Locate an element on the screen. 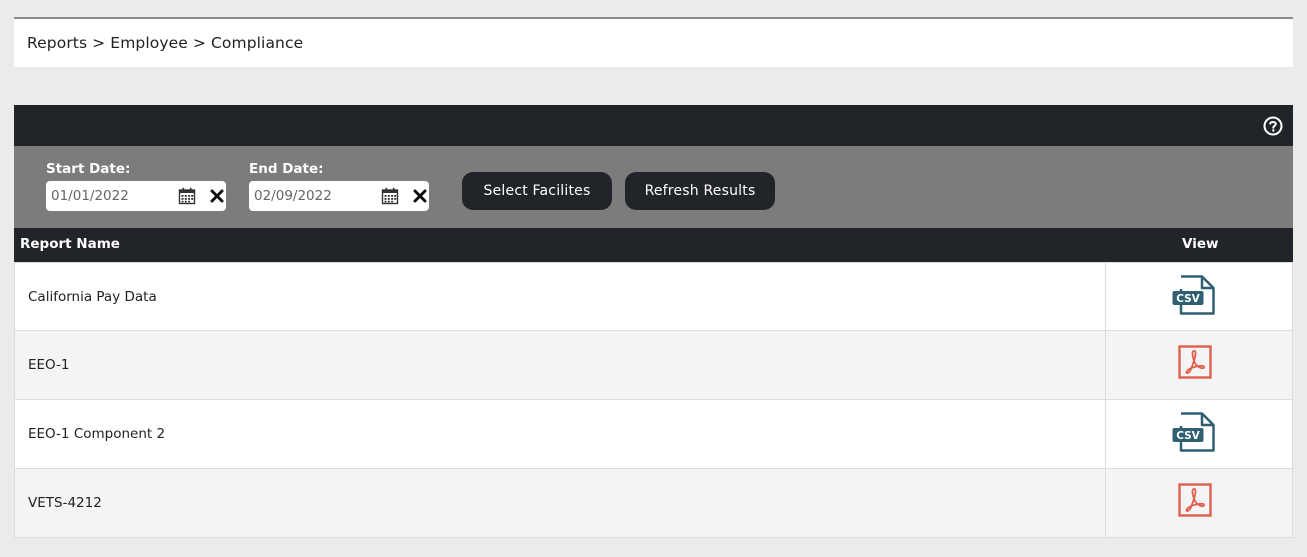 The height and width of the screenshot is (557, 1307). end-date-box is located at coordinates (339, 196).